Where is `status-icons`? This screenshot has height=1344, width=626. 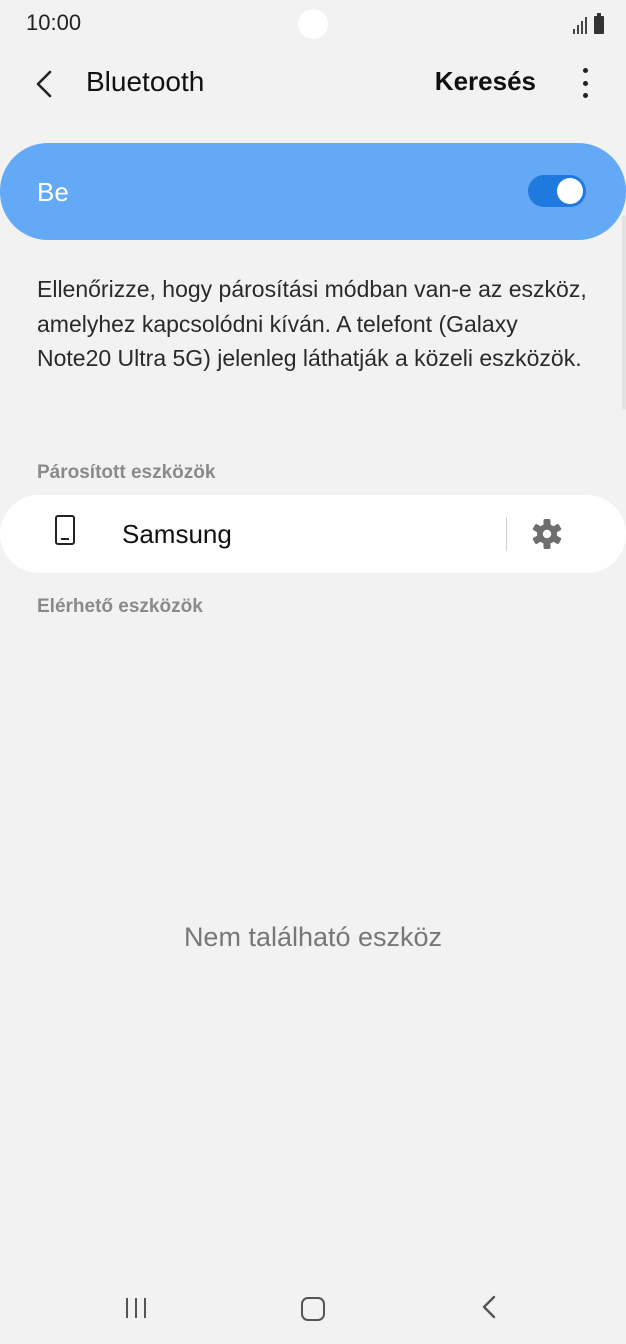 status-icons is located at coordinates (588, 23).